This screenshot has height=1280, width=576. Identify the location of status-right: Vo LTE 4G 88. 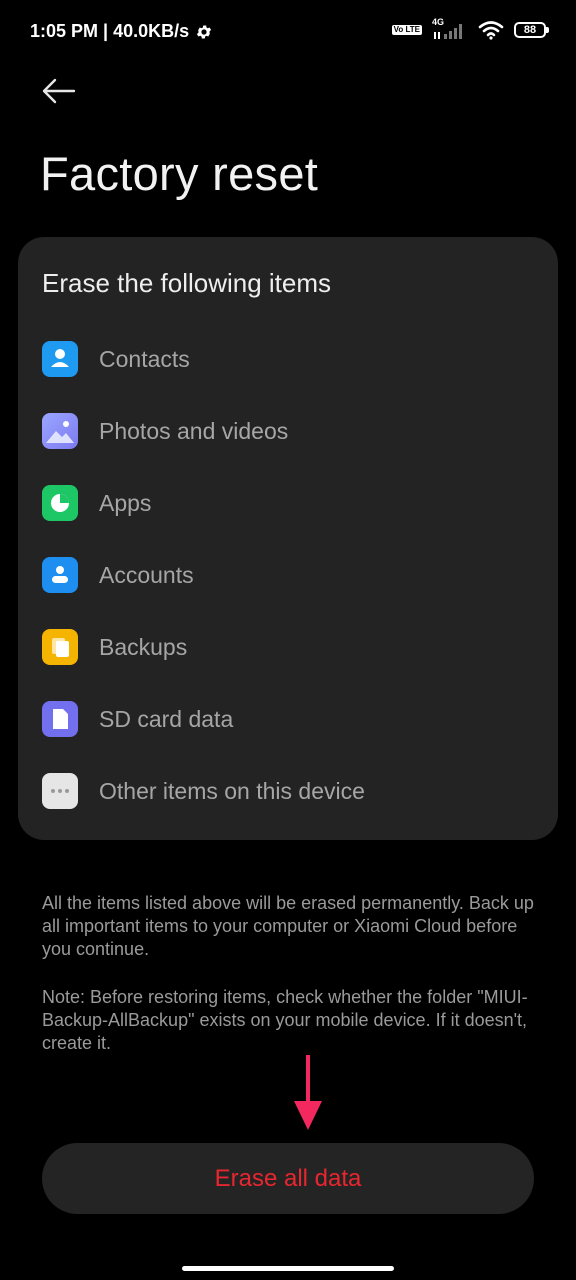
(470, 28).